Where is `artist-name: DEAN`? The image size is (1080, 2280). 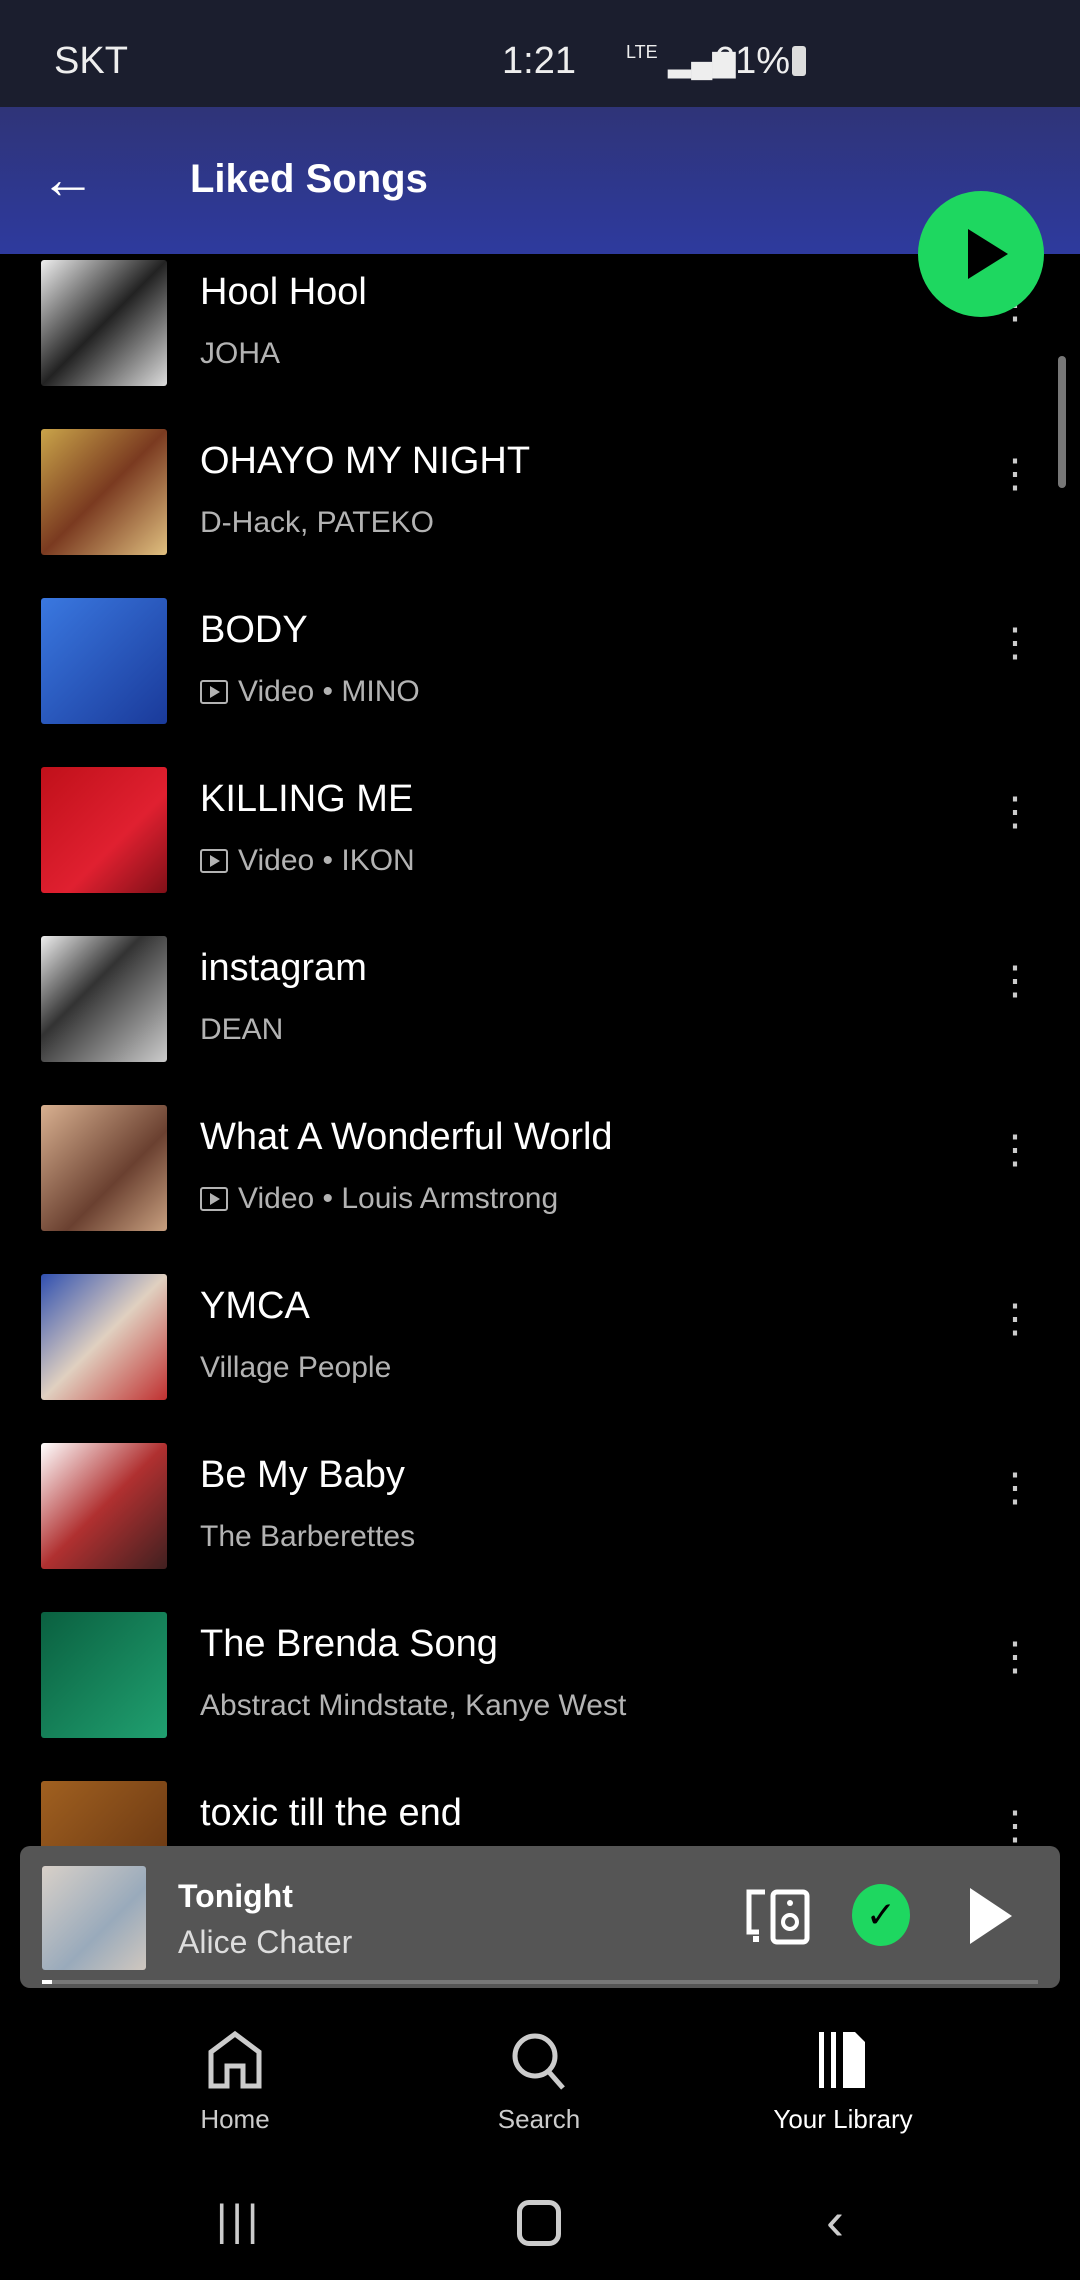 artist-name: DEAN is located at coordinates (242, 1029).